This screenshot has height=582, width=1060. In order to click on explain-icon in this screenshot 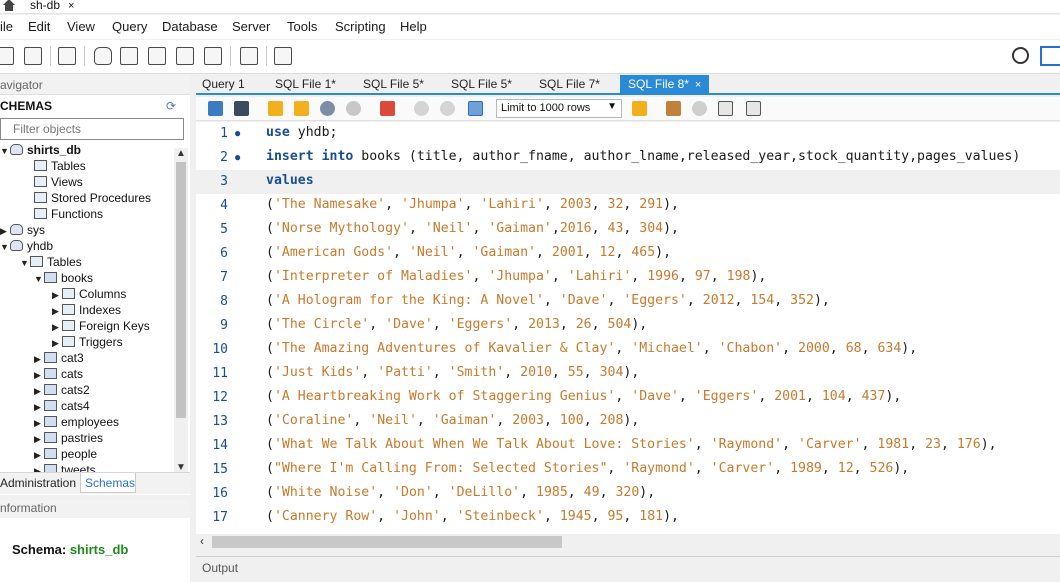, I will do `click(327, 108)`.